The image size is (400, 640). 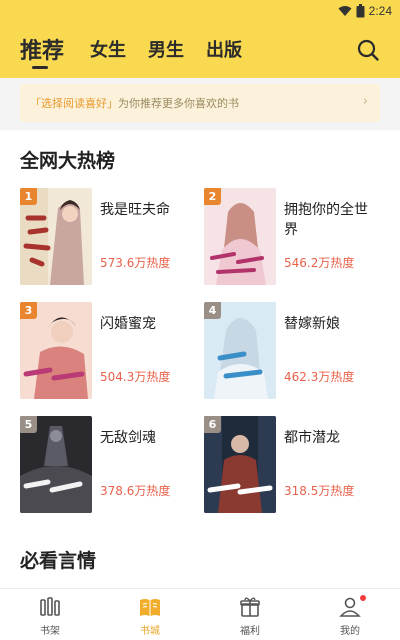 I want to click on profile-icon, so click(x=350, y=607).